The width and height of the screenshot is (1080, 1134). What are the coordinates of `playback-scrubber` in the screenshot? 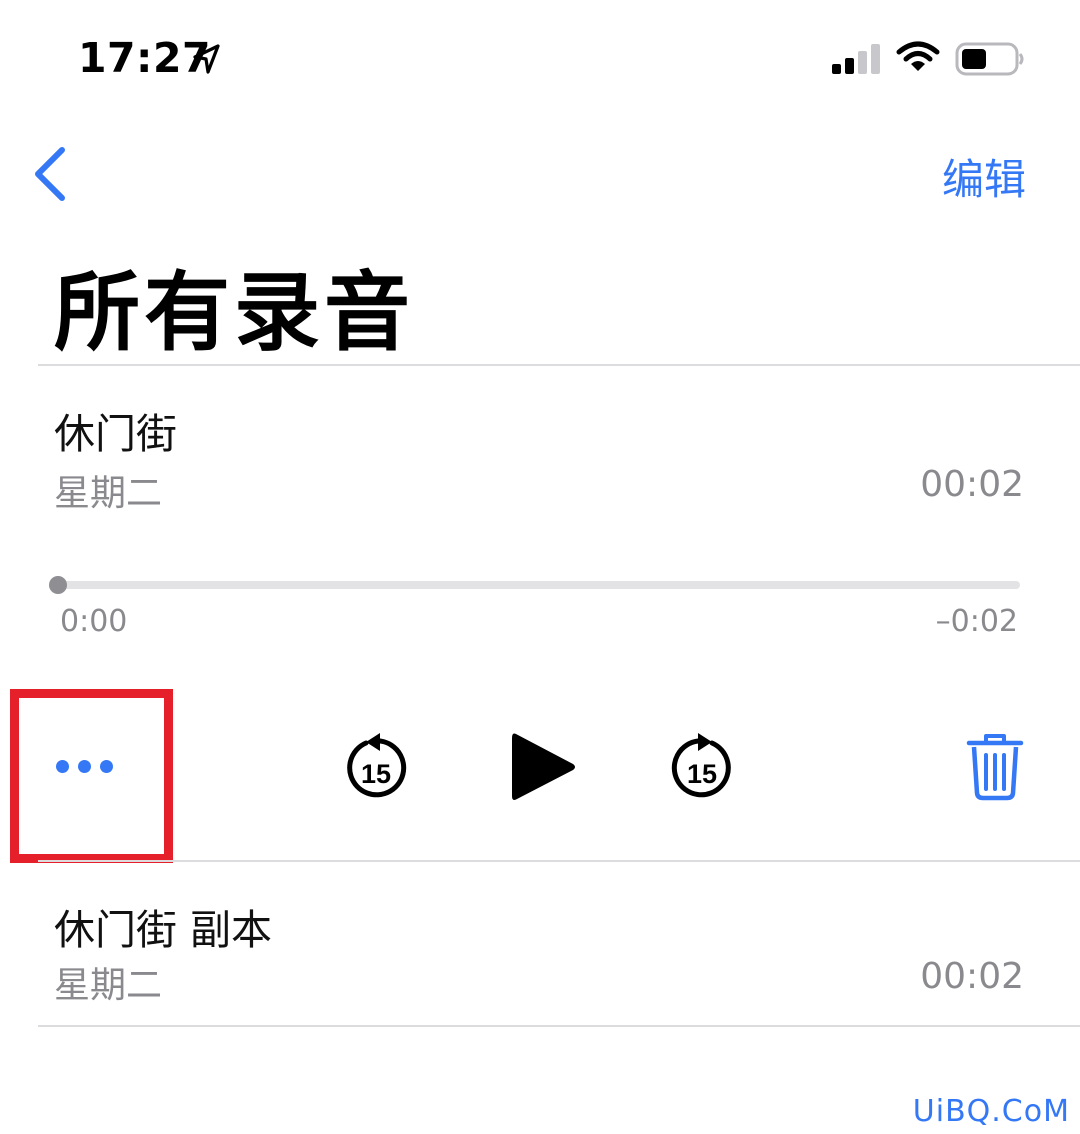 It's located at (539, 585).